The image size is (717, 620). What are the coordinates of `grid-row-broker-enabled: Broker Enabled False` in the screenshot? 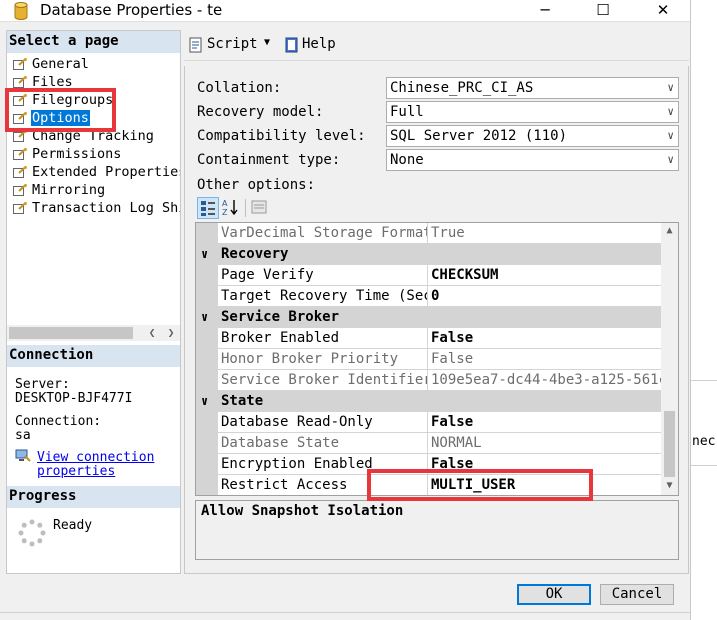 It's located at (428, 338).